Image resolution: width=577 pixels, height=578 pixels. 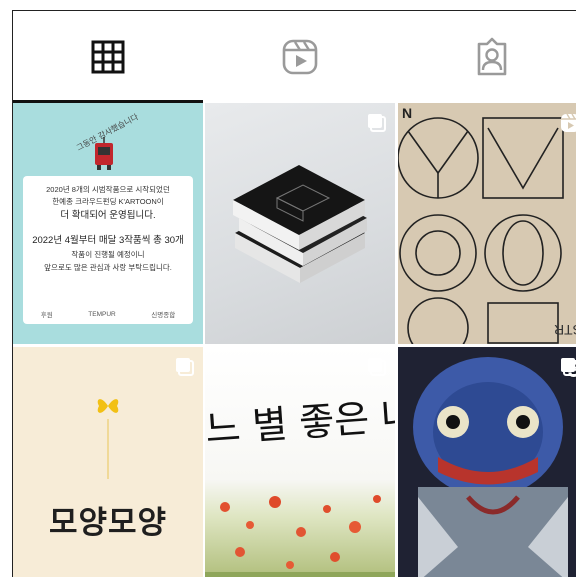 What do you see at coordinates (300, 462) in the screenshot?
I see `post-tile: 느 별 좋은 나` at bounding box center [300, 462].